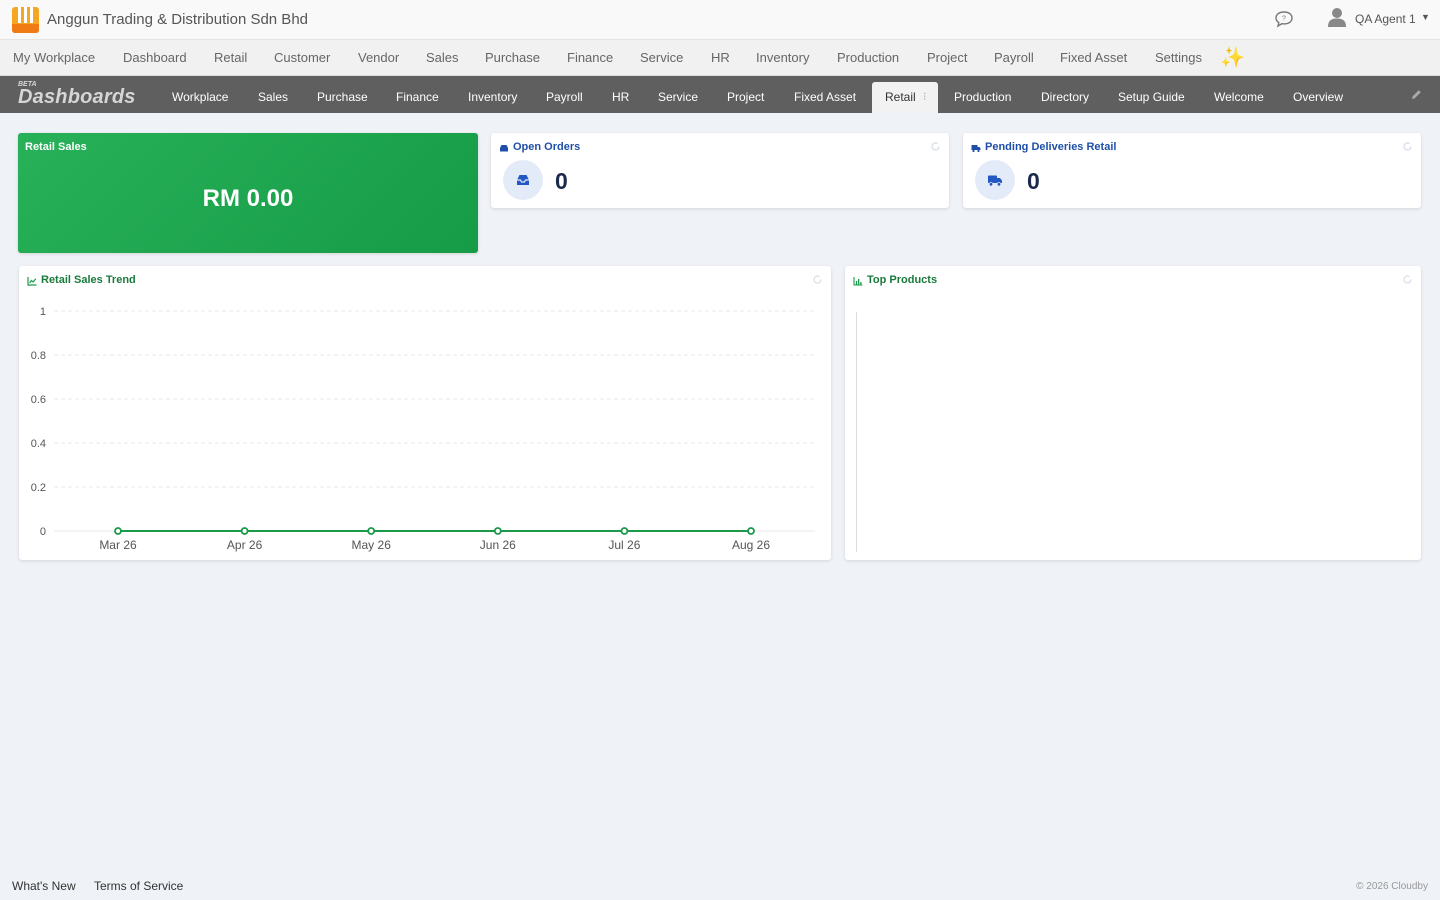 This screenshot has width=1440, height=900. Describe the element at coordinates (751, 545) in the screenshot. I see `x-tick-label: Aug 26` at that location.